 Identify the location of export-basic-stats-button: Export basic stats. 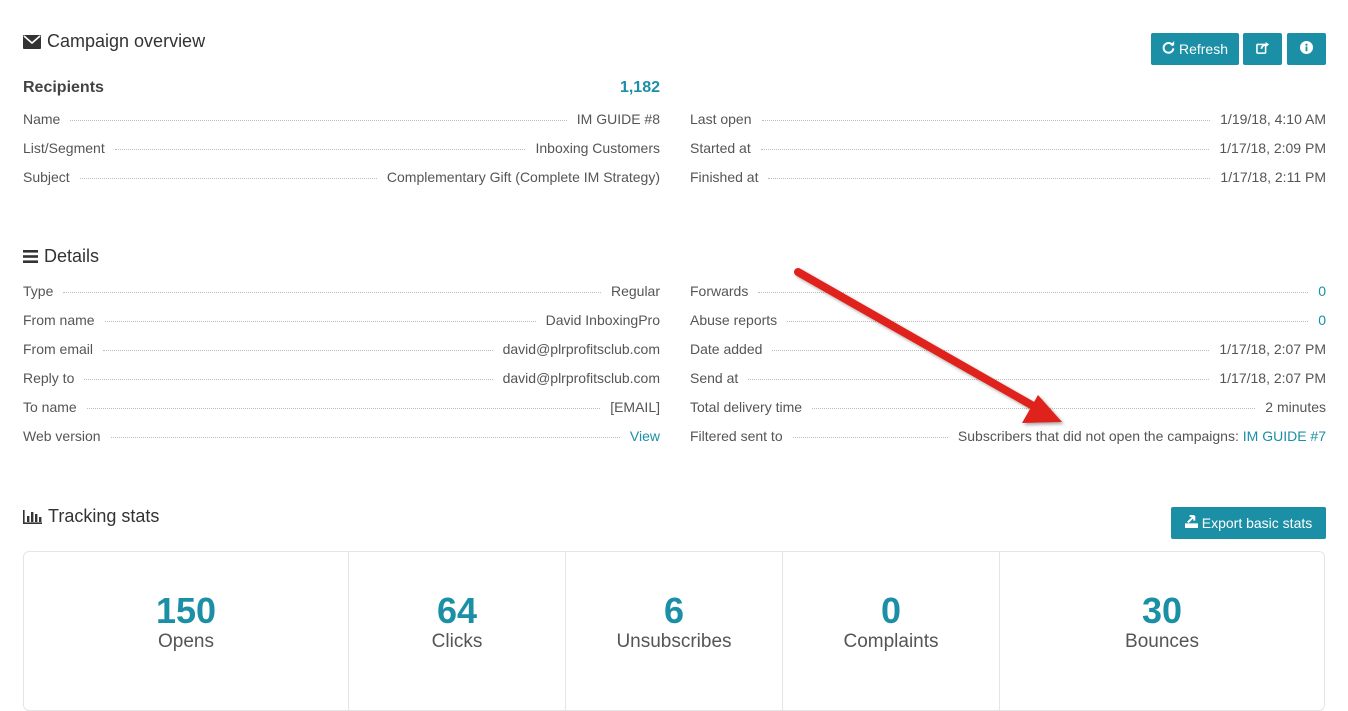
(1248, 523).